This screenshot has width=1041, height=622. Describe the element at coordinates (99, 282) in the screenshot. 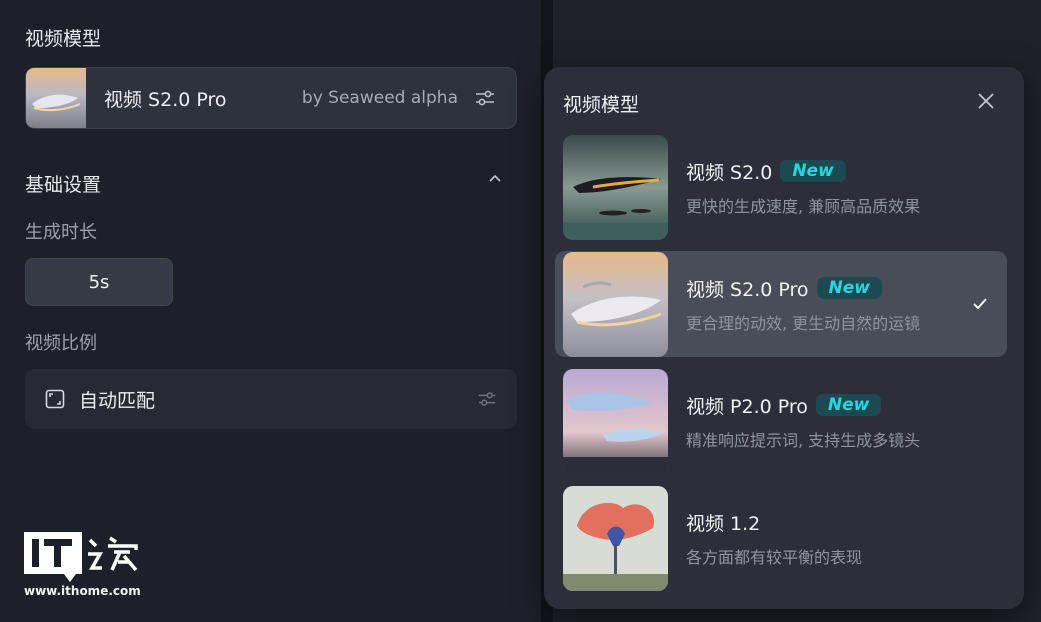

I see `duration-option-5s: 5s` at that location.